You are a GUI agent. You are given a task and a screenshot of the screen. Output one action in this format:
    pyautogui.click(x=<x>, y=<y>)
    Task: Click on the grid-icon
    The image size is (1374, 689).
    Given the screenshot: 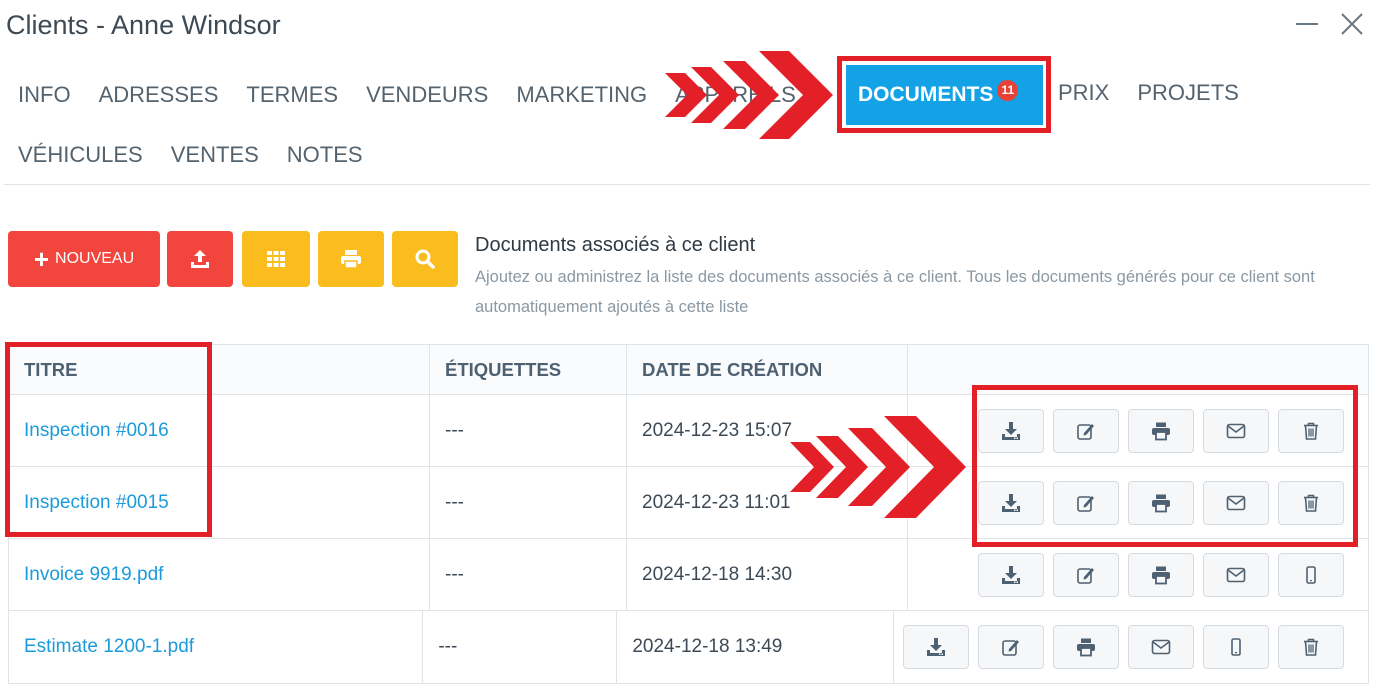 What is the action you would take?
    pyautogui.click(x=276, y=259)
    